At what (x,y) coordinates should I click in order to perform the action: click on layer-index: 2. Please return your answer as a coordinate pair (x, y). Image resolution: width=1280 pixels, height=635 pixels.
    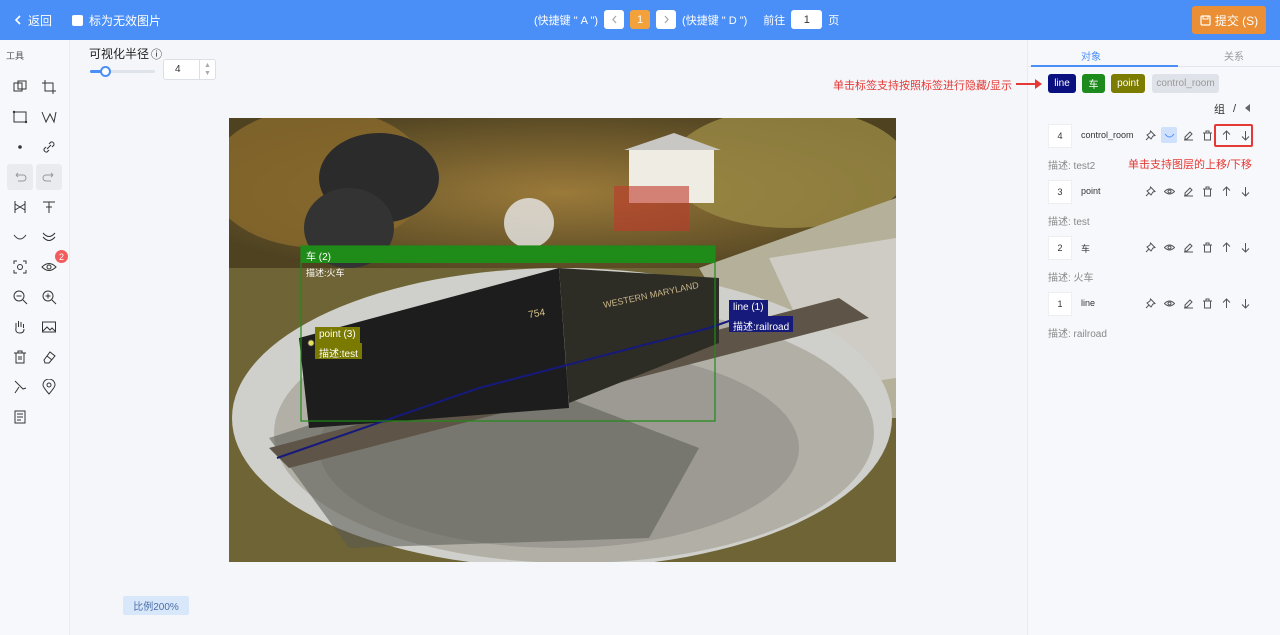
    Looking at the image, I should click on (1060, 248).